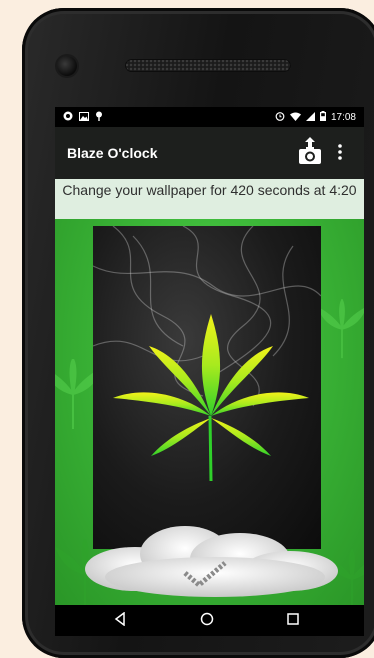 The height and width of the screenshot is (658, 374). What do you see at coordinates (84, 117) in the screenshot?
I see `image-icon` at bounding box center [84, 117].